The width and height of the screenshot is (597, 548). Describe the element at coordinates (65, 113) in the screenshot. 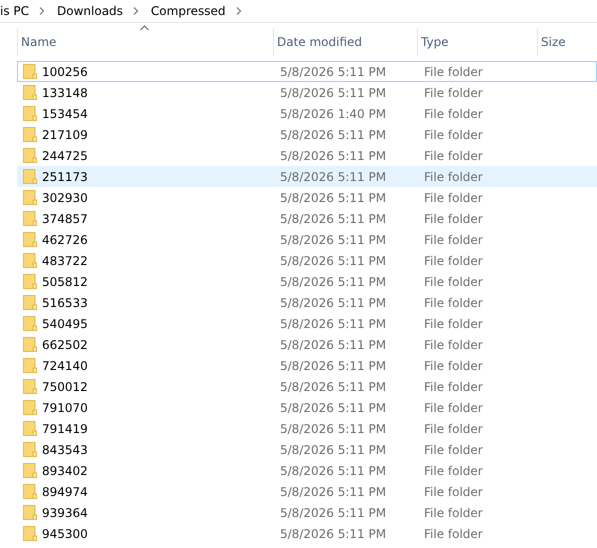

I see `file-name: 153454` at that location.